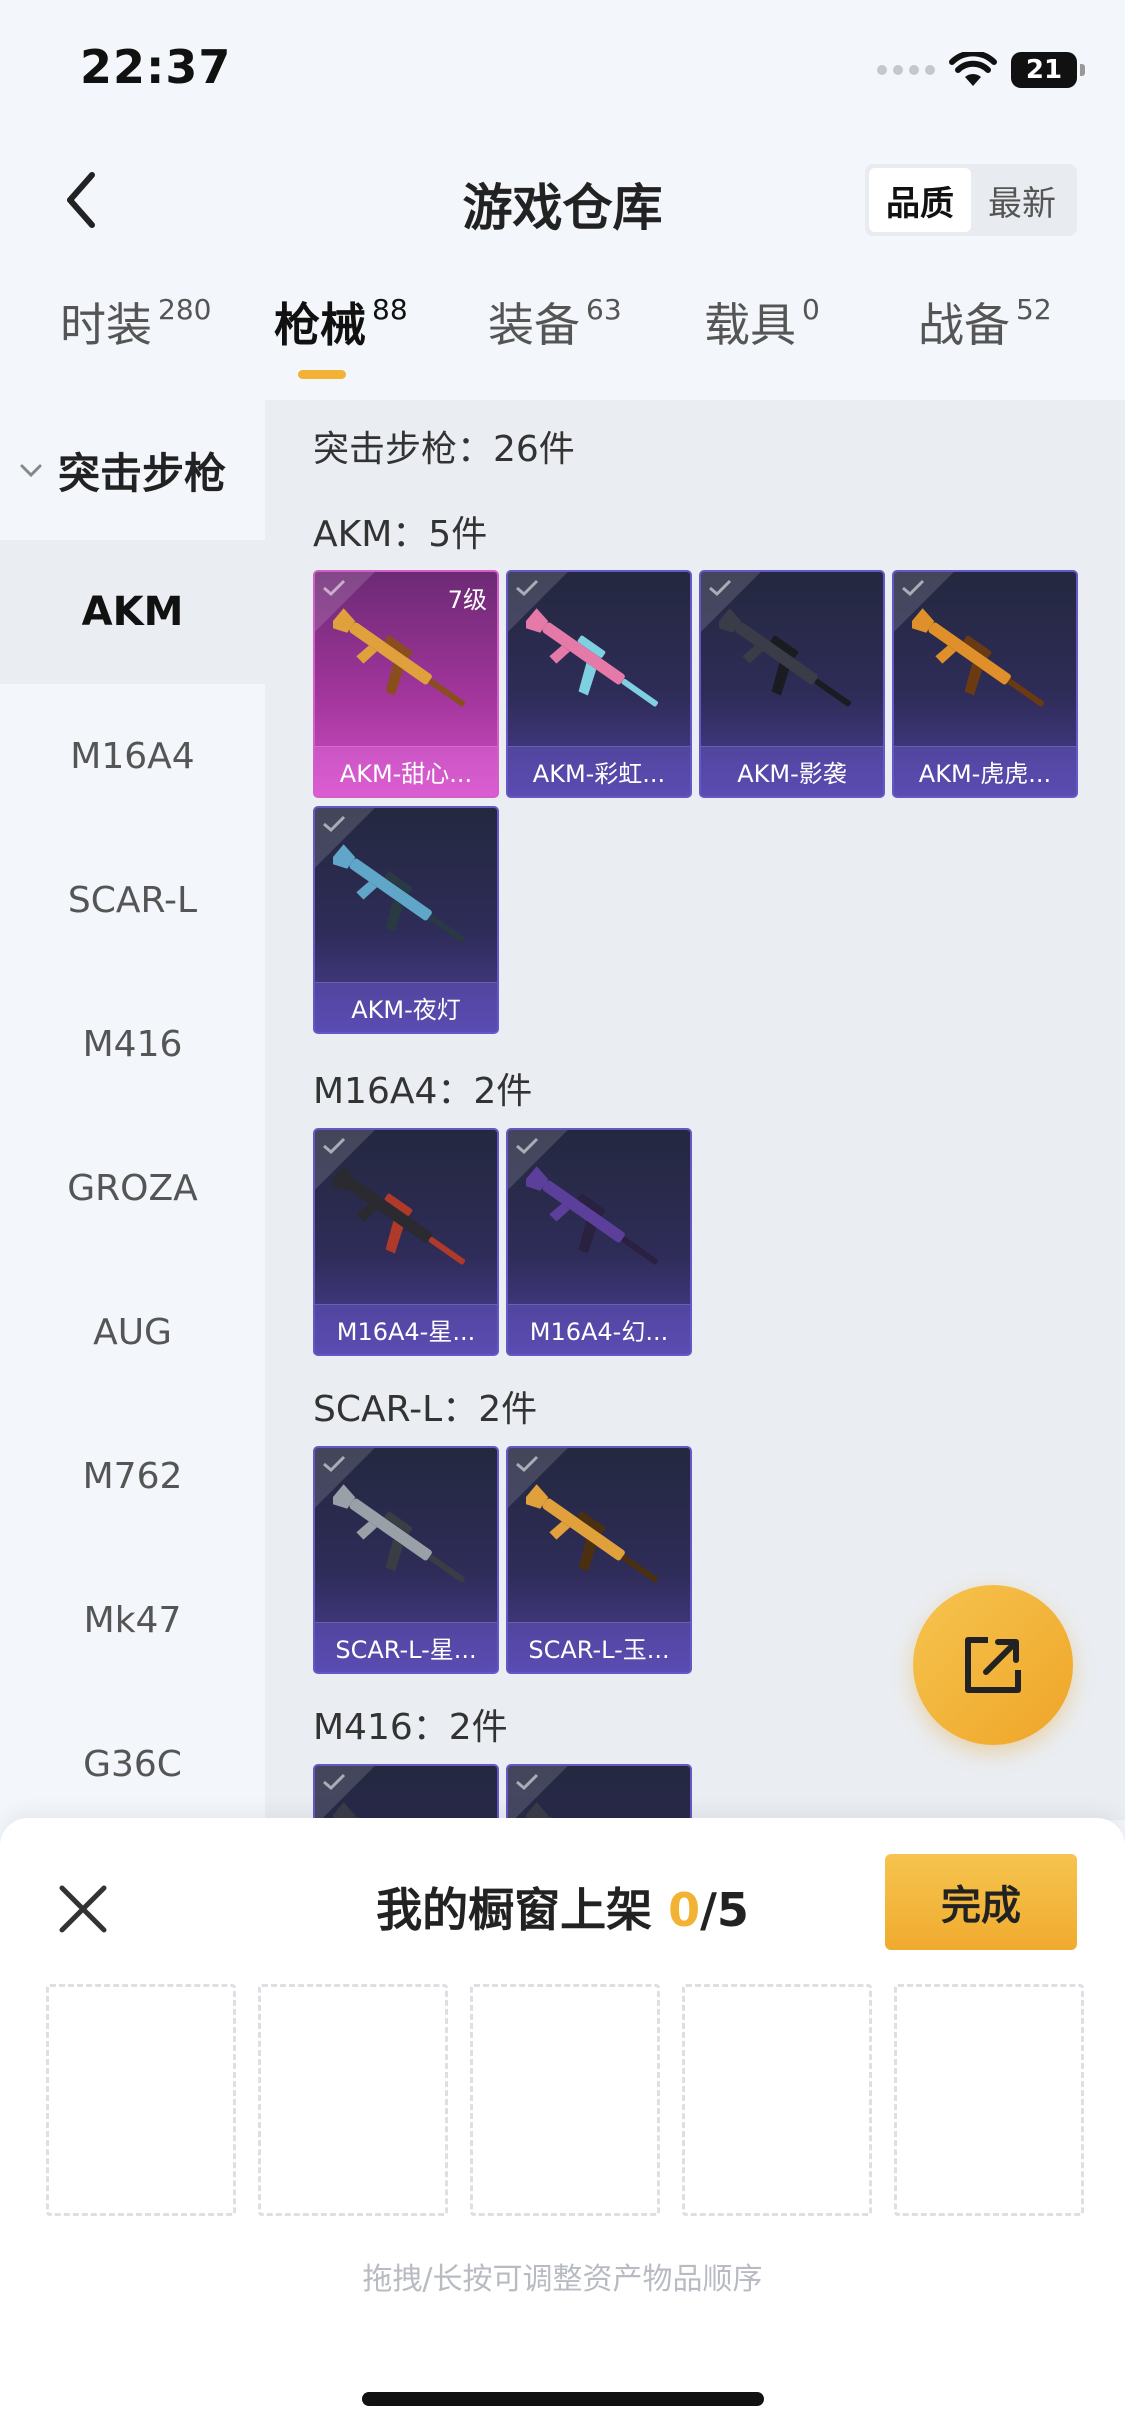 The width and height of the screenshot is (1125, 2436). What do you see at coordinates (322, 374) in the screenshot?
I see `active-tab-indicator` at bounding box center [322, 374].